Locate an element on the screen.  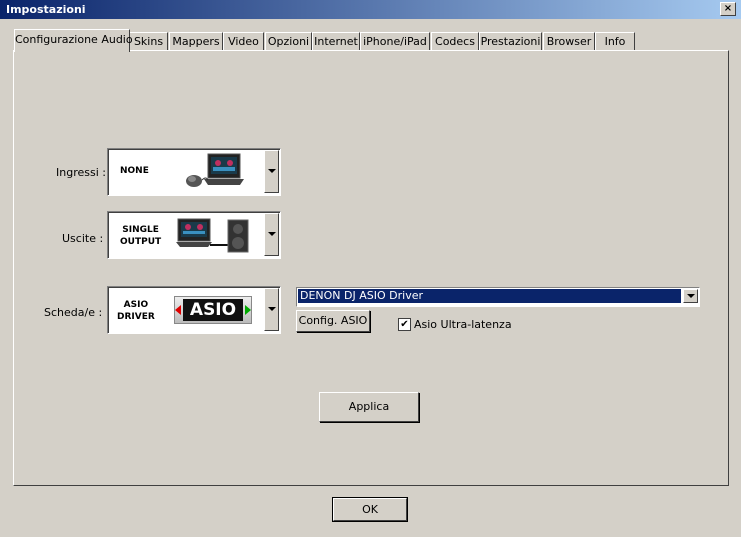
tab-label: Configurazione Audio is located at coordinates (74, 39).